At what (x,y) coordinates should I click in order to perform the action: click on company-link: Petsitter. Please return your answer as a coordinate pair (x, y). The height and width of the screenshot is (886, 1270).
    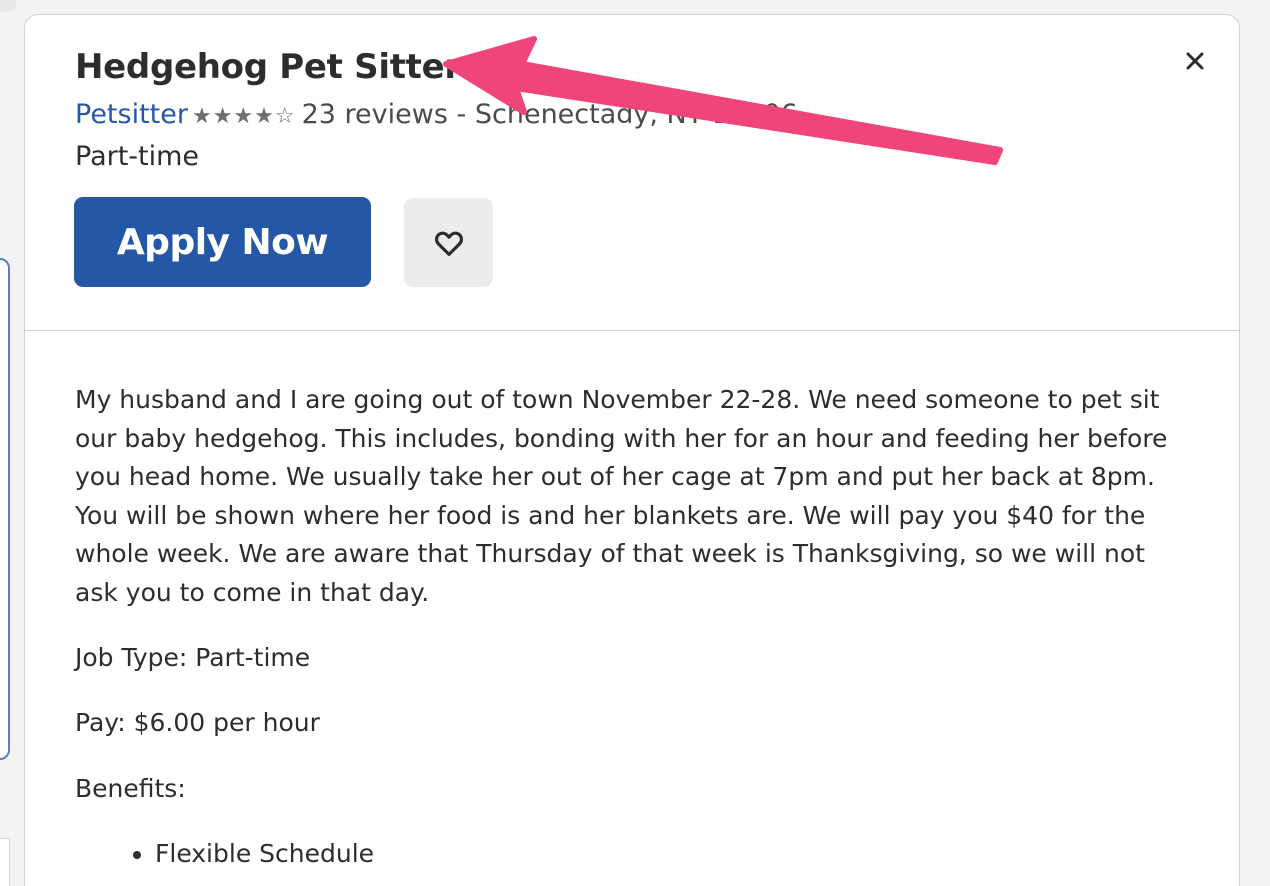
    Looking at the image, I should click on (131, 114).